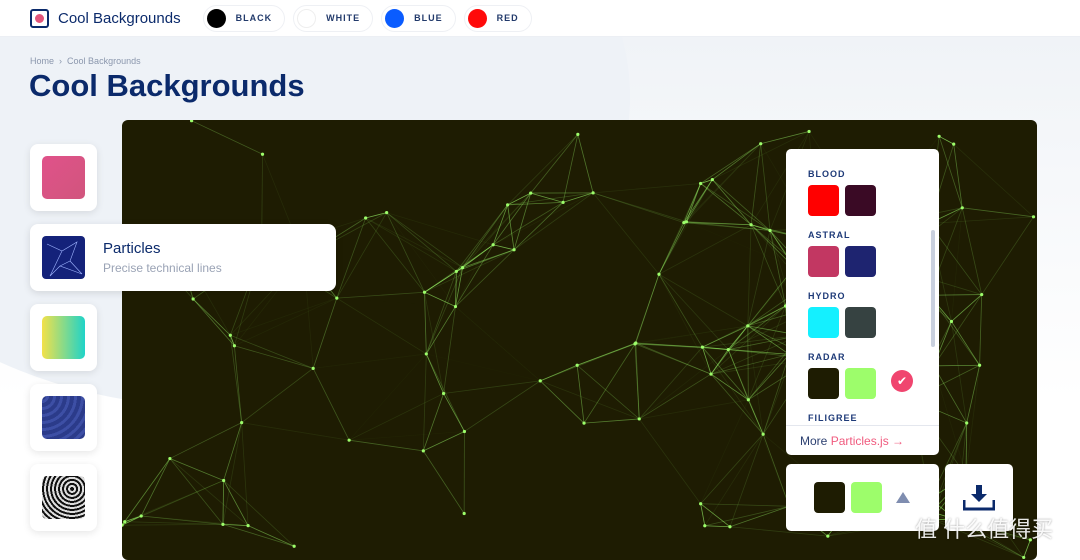 The image size is (1080, 560). Describe the element at coordinates (63, 497) in the screenshot. I see `style-thumb-spiral-bw` at that location.